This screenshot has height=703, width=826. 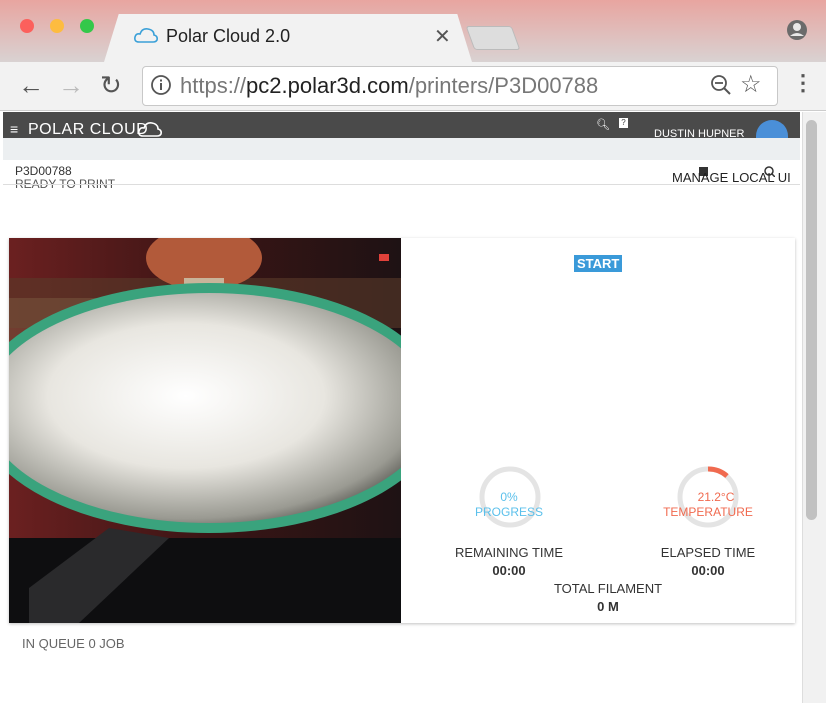 I want to click on temperature-label: TEMPERATURE, so click(x=708, y=512).